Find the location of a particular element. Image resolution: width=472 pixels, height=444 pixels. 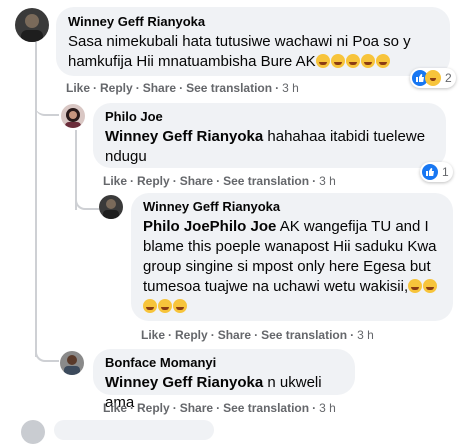

comment-author: Philo Joe is located at coordinates (269, 117).